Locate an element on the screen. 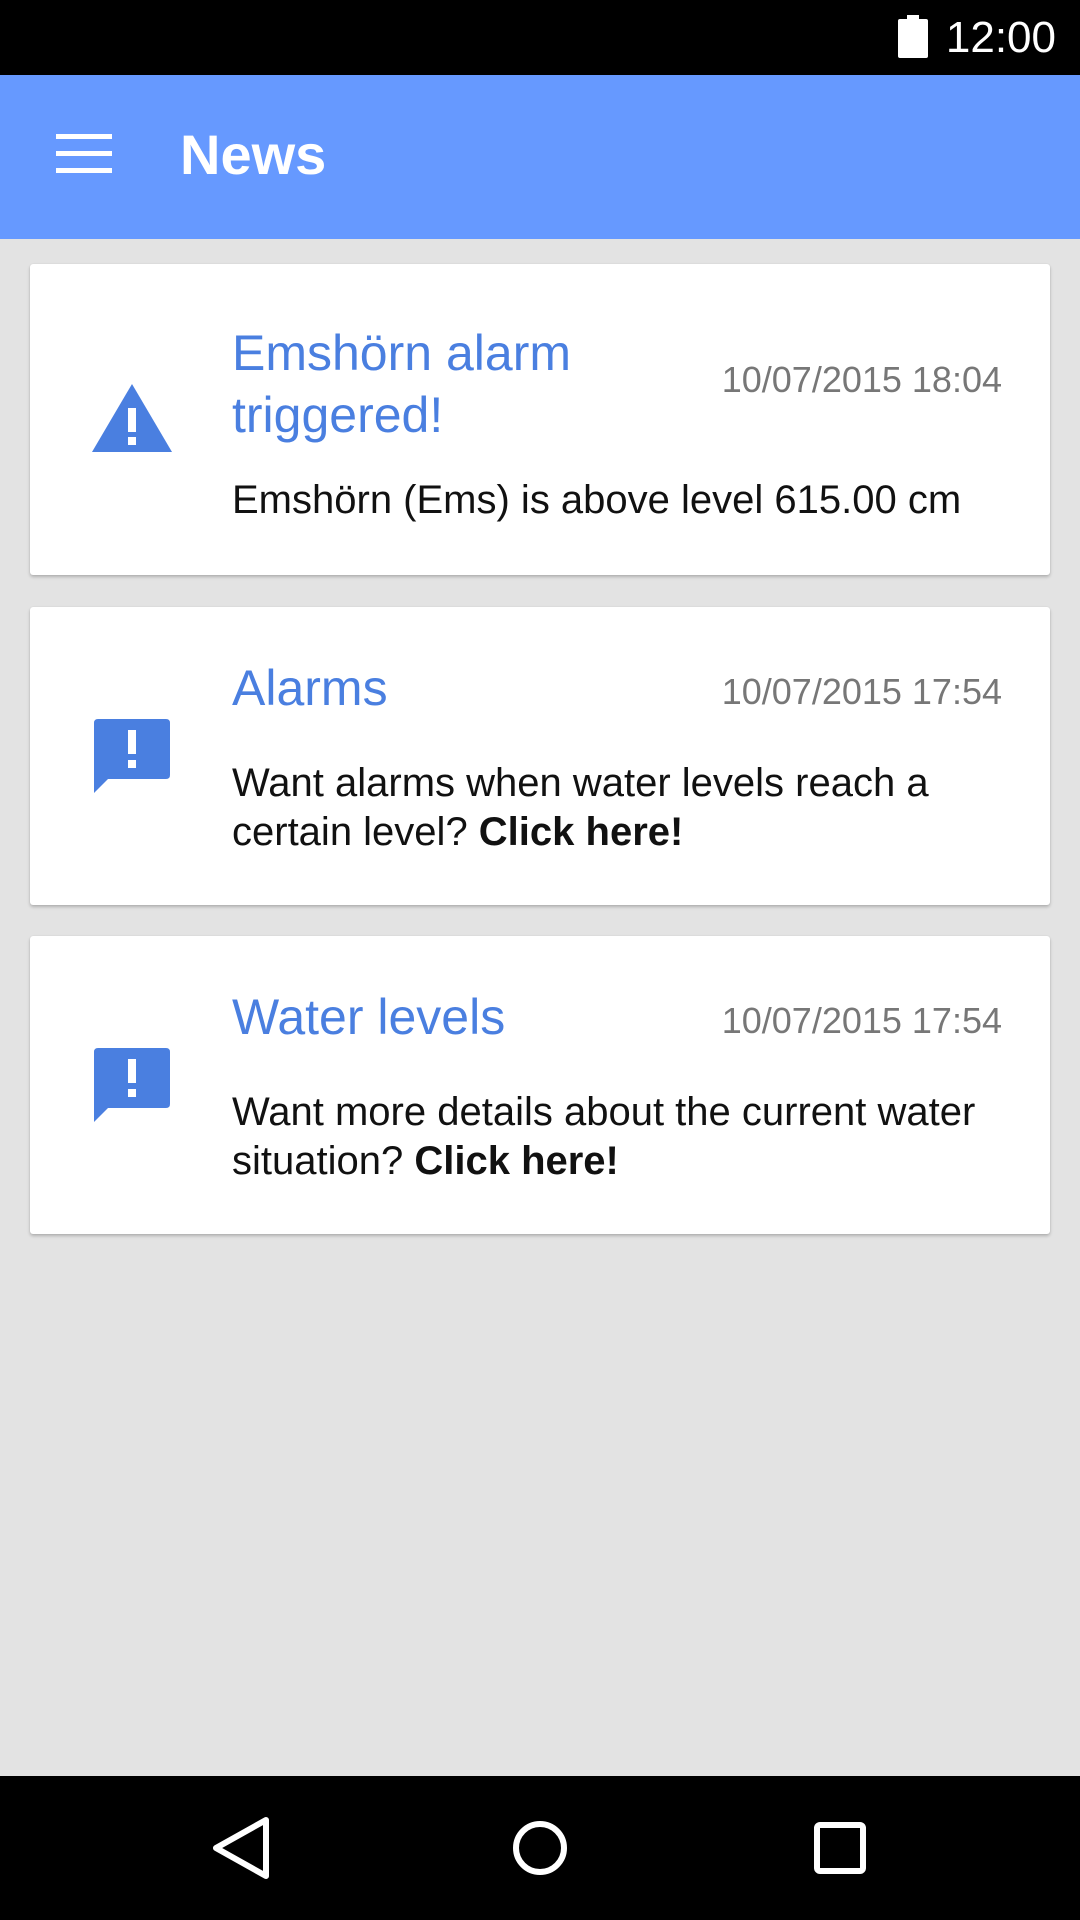  battery-full-icon is located at coordinates (913, 36).